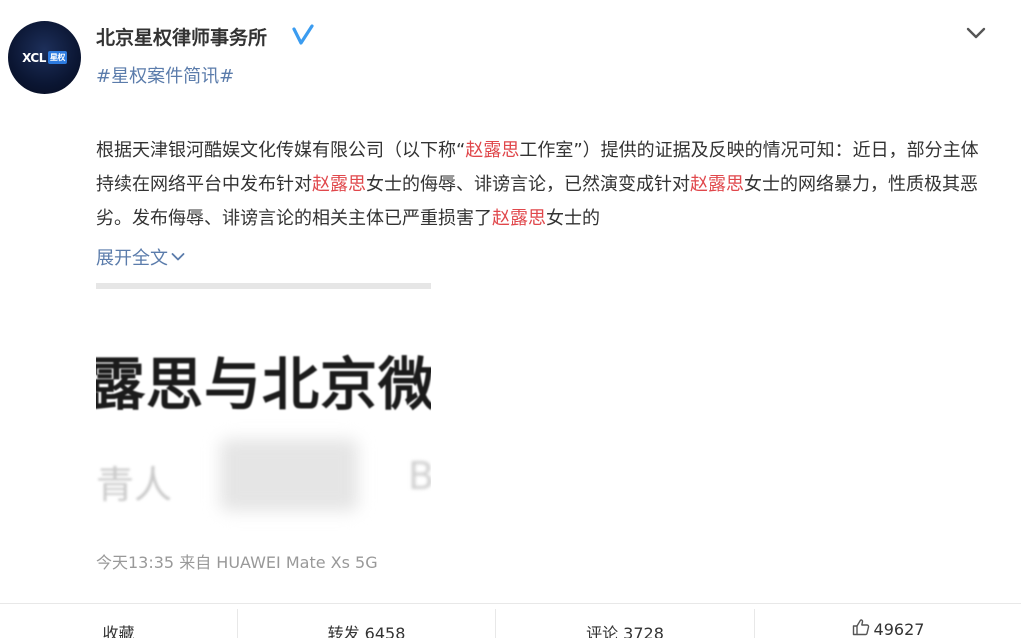  I want to click on post-text-part: 根据天津银河酷娱文化传媒有限公司（以下称“, so click(281, 150).